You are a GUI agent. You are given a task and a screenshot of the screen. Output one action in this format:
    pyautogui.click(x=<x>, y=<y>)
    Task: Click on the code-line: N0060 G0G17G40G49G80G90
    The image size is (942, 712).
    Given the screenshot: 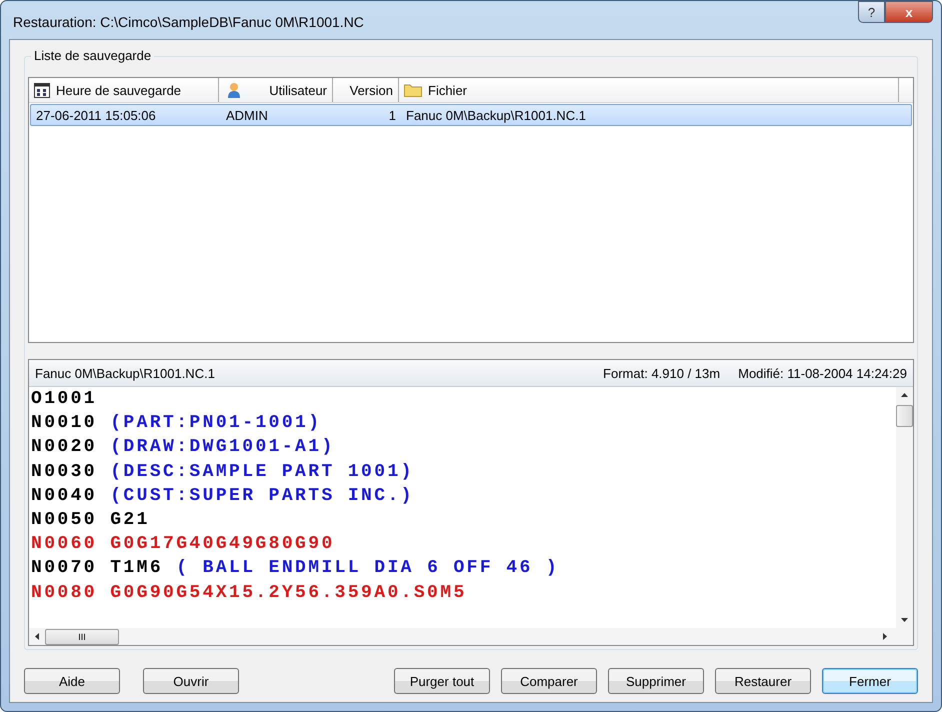 What is the action you would take?
    pyautogui.click(x=183, y=544)
    